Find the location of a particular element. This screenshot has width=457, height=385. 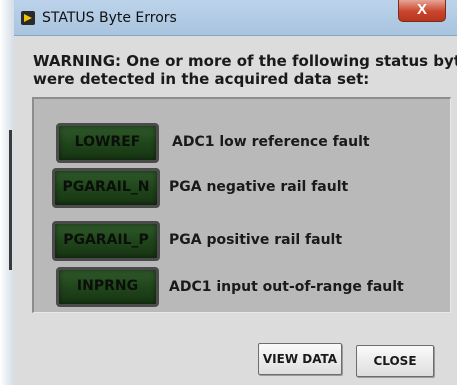

window-close-button: X is located at coordinates (422, 11).